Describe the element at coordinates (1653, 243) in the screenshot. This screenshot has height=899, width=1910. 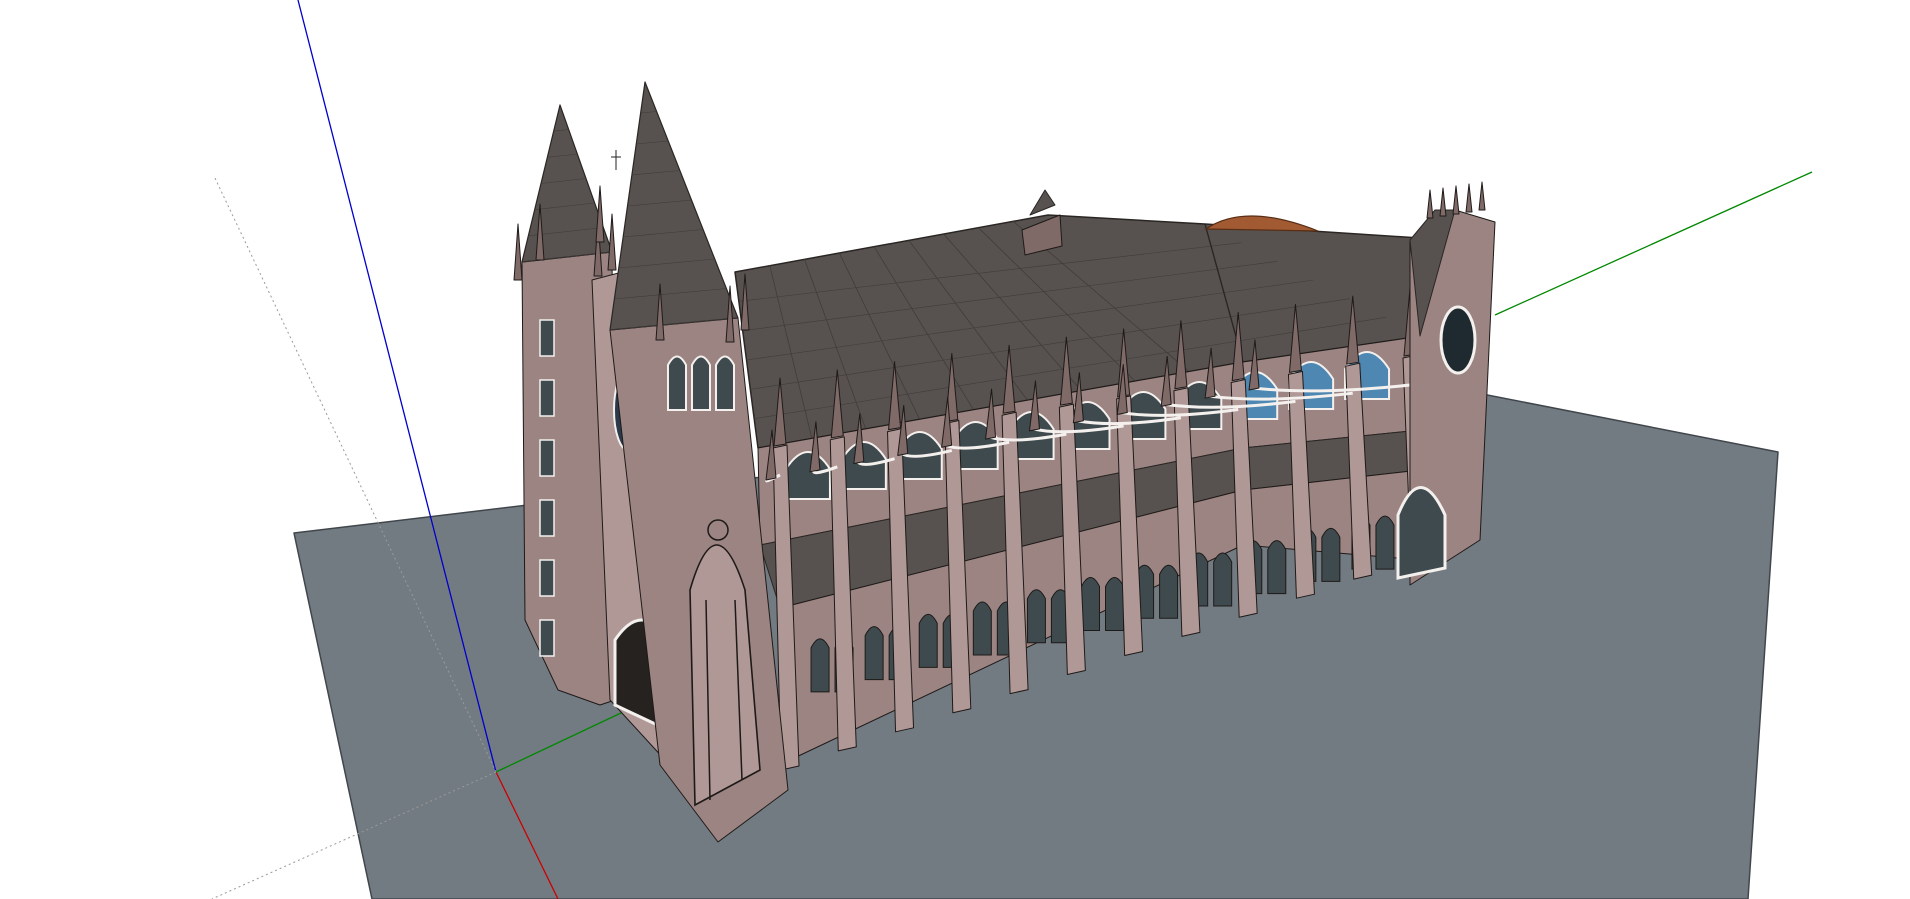
I see `axis-green-line-back` at that location.